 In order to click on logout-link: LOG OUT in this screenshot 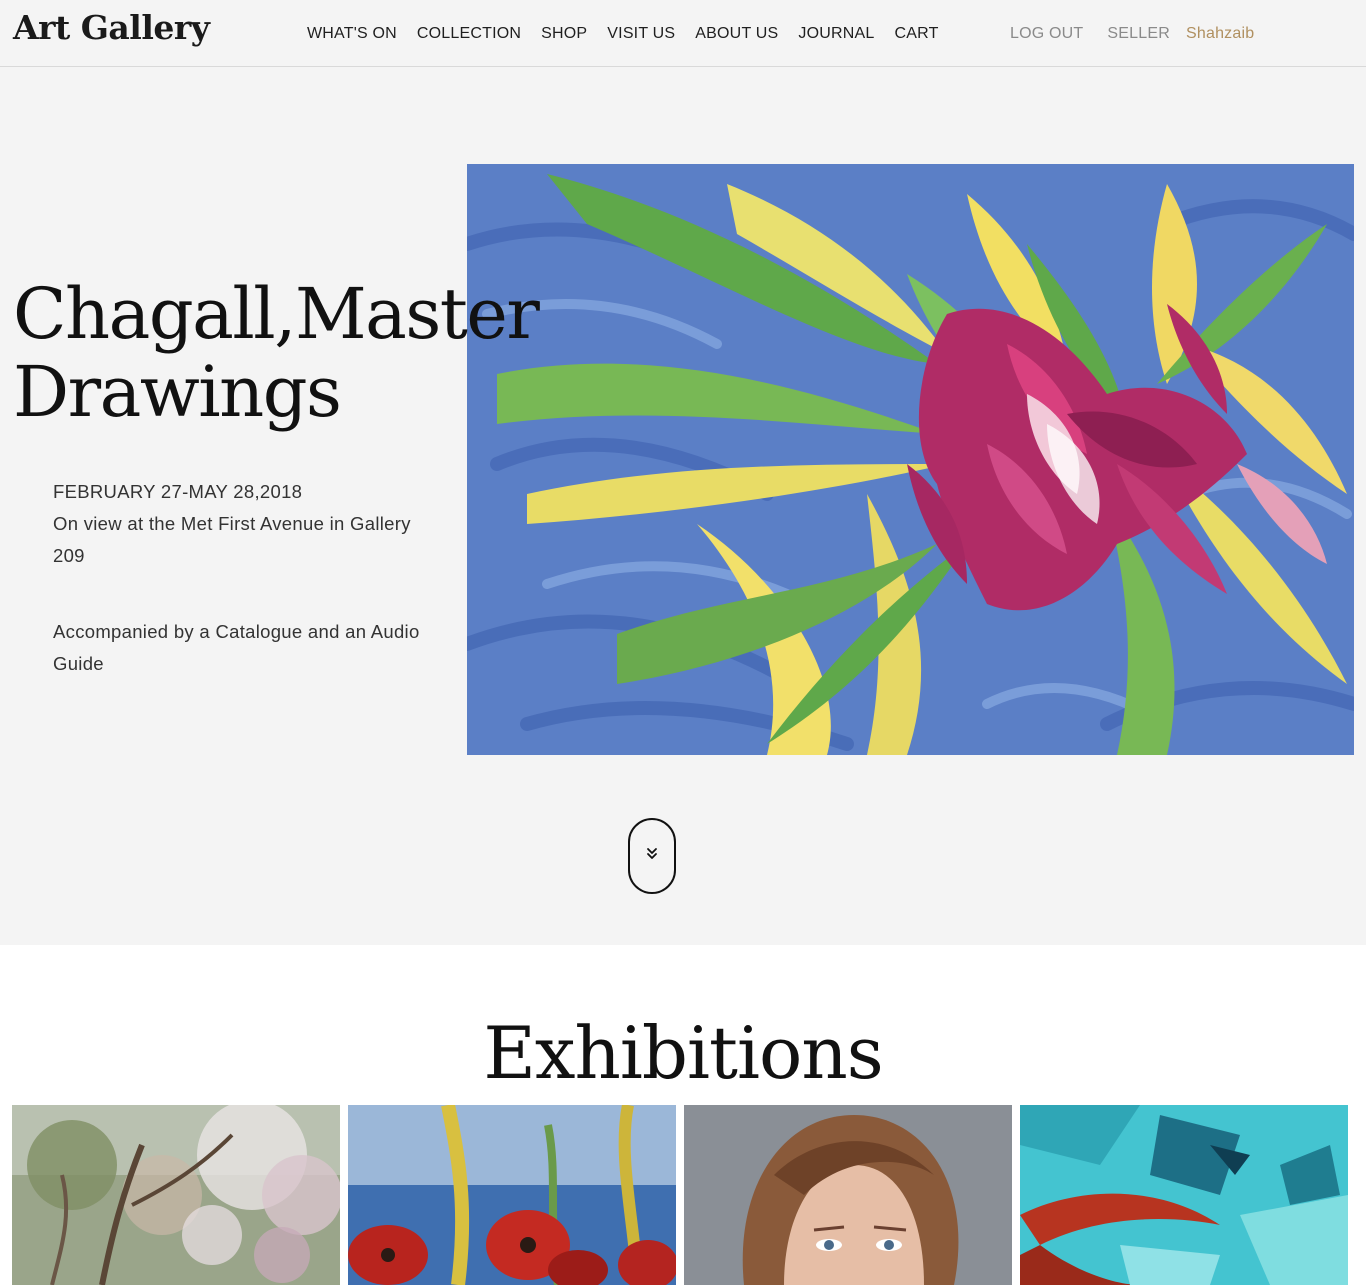, I will do `click(1046, 34)`.